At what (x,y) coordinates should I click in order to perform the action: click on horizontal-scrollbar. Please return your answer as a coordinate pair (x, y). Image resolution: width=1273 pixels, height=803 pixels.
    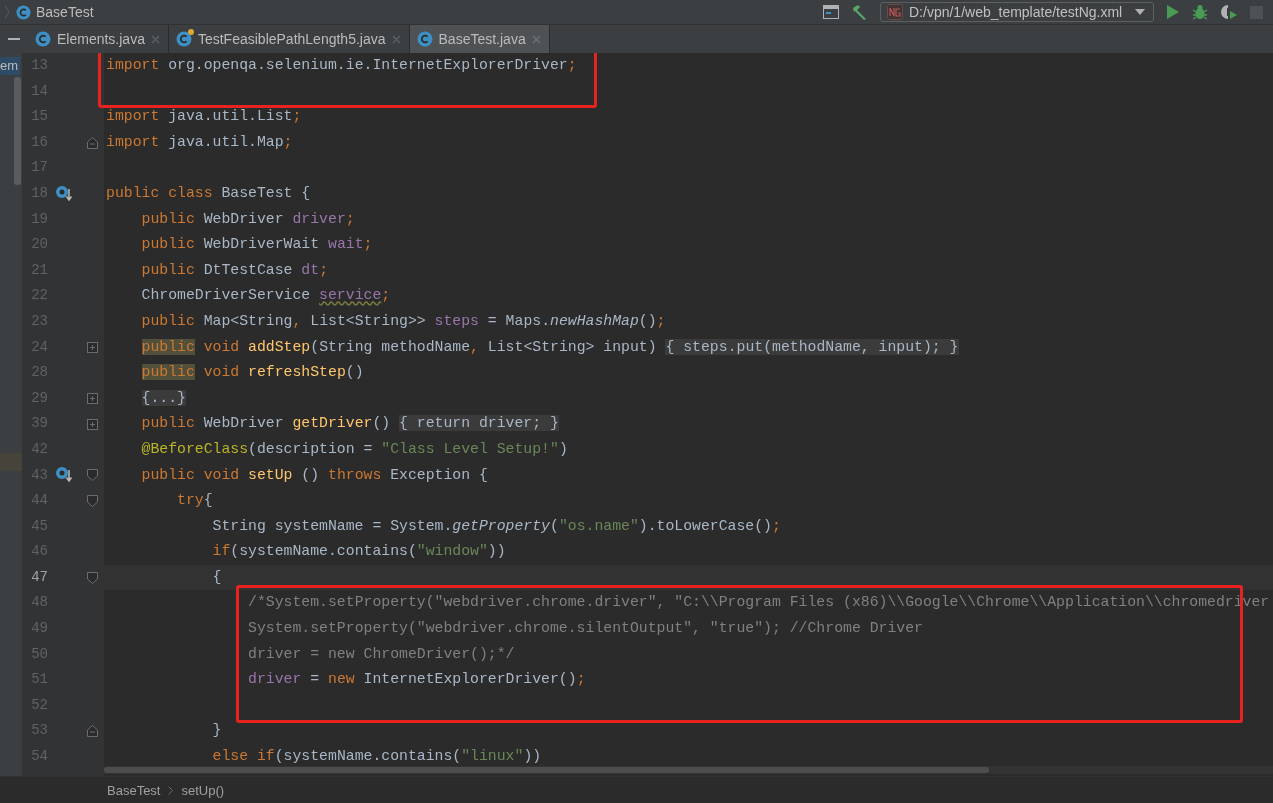
    Looking at the image, I should click on (688, 770).